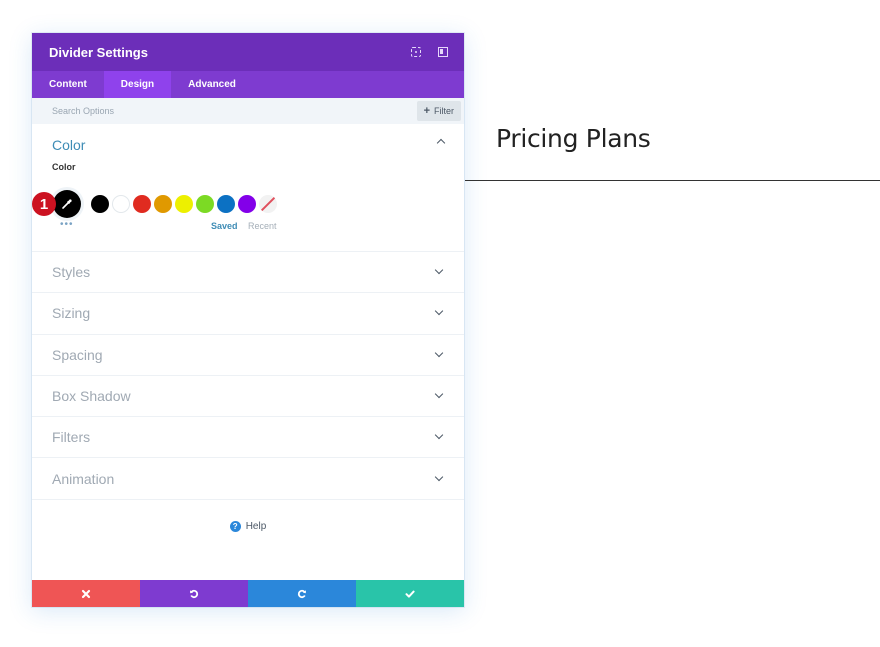 This screenshot has width=880, height=647. I want to click on color-section-title: Color, so click(248, 138).